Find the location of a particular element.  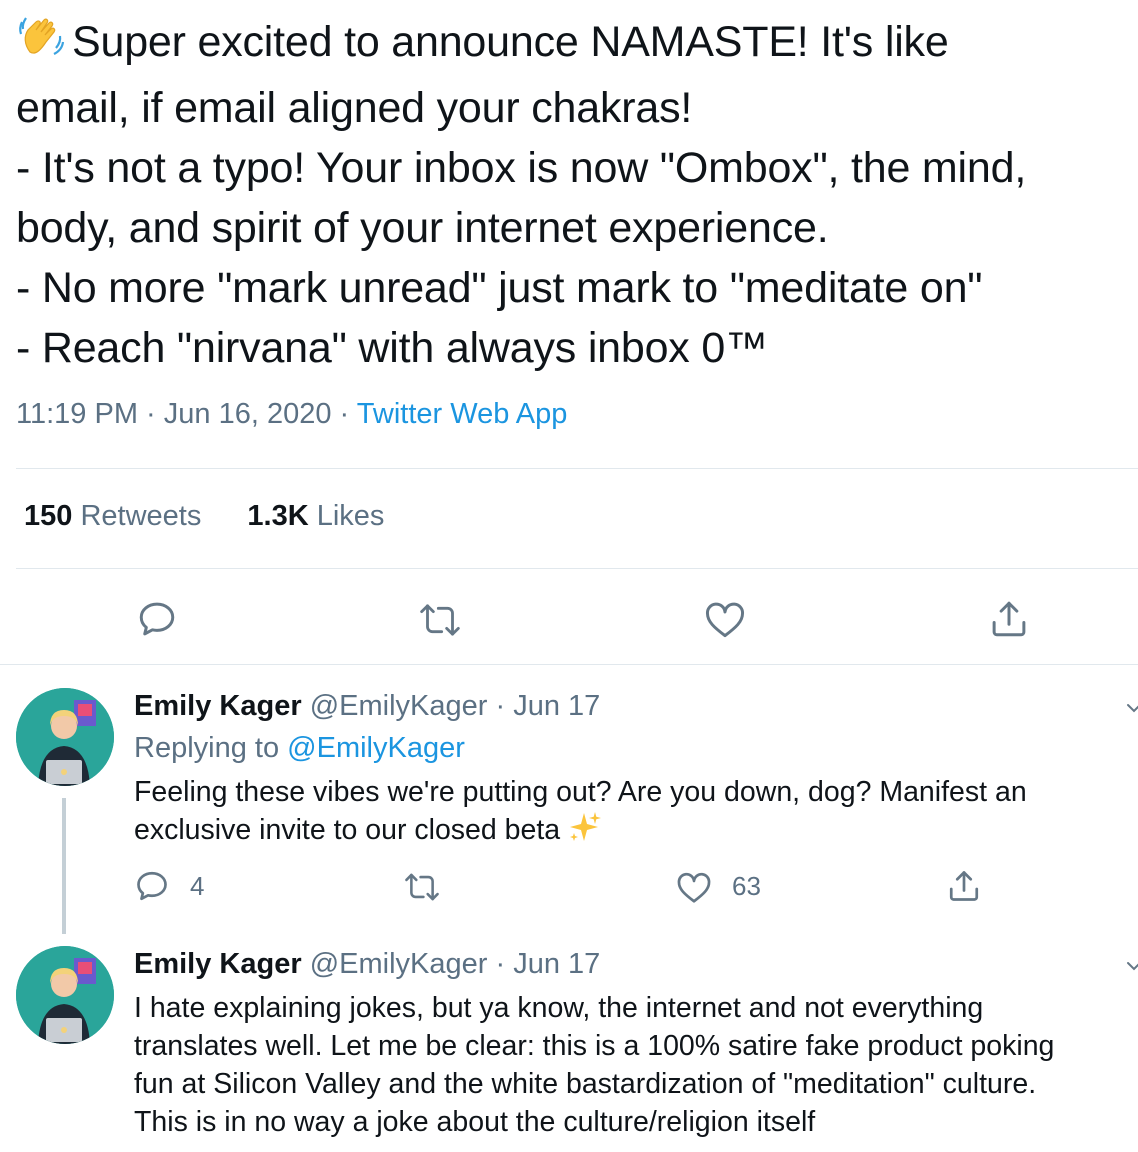

thread-connector is located at coordinates (64, 866).